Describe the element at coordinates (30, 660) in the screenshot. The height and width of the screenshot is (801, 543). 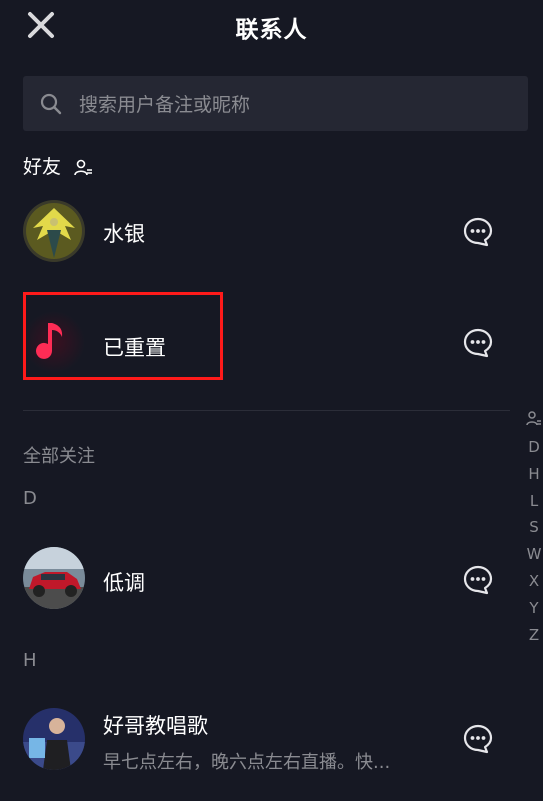
I see `group-letter: H` at that location.